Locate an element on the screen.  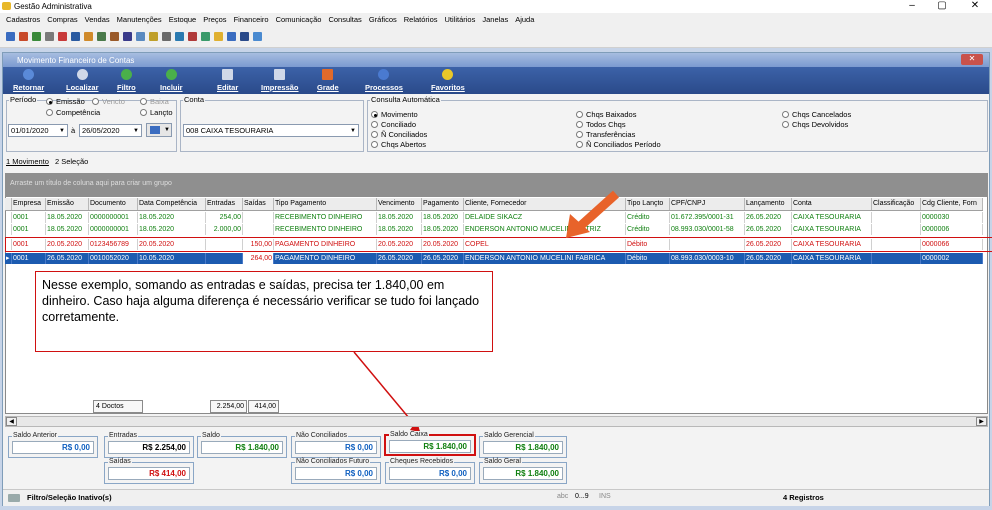
chqs-cancelados-label: Chqs Cancelados is located at coordinates (822, 114).